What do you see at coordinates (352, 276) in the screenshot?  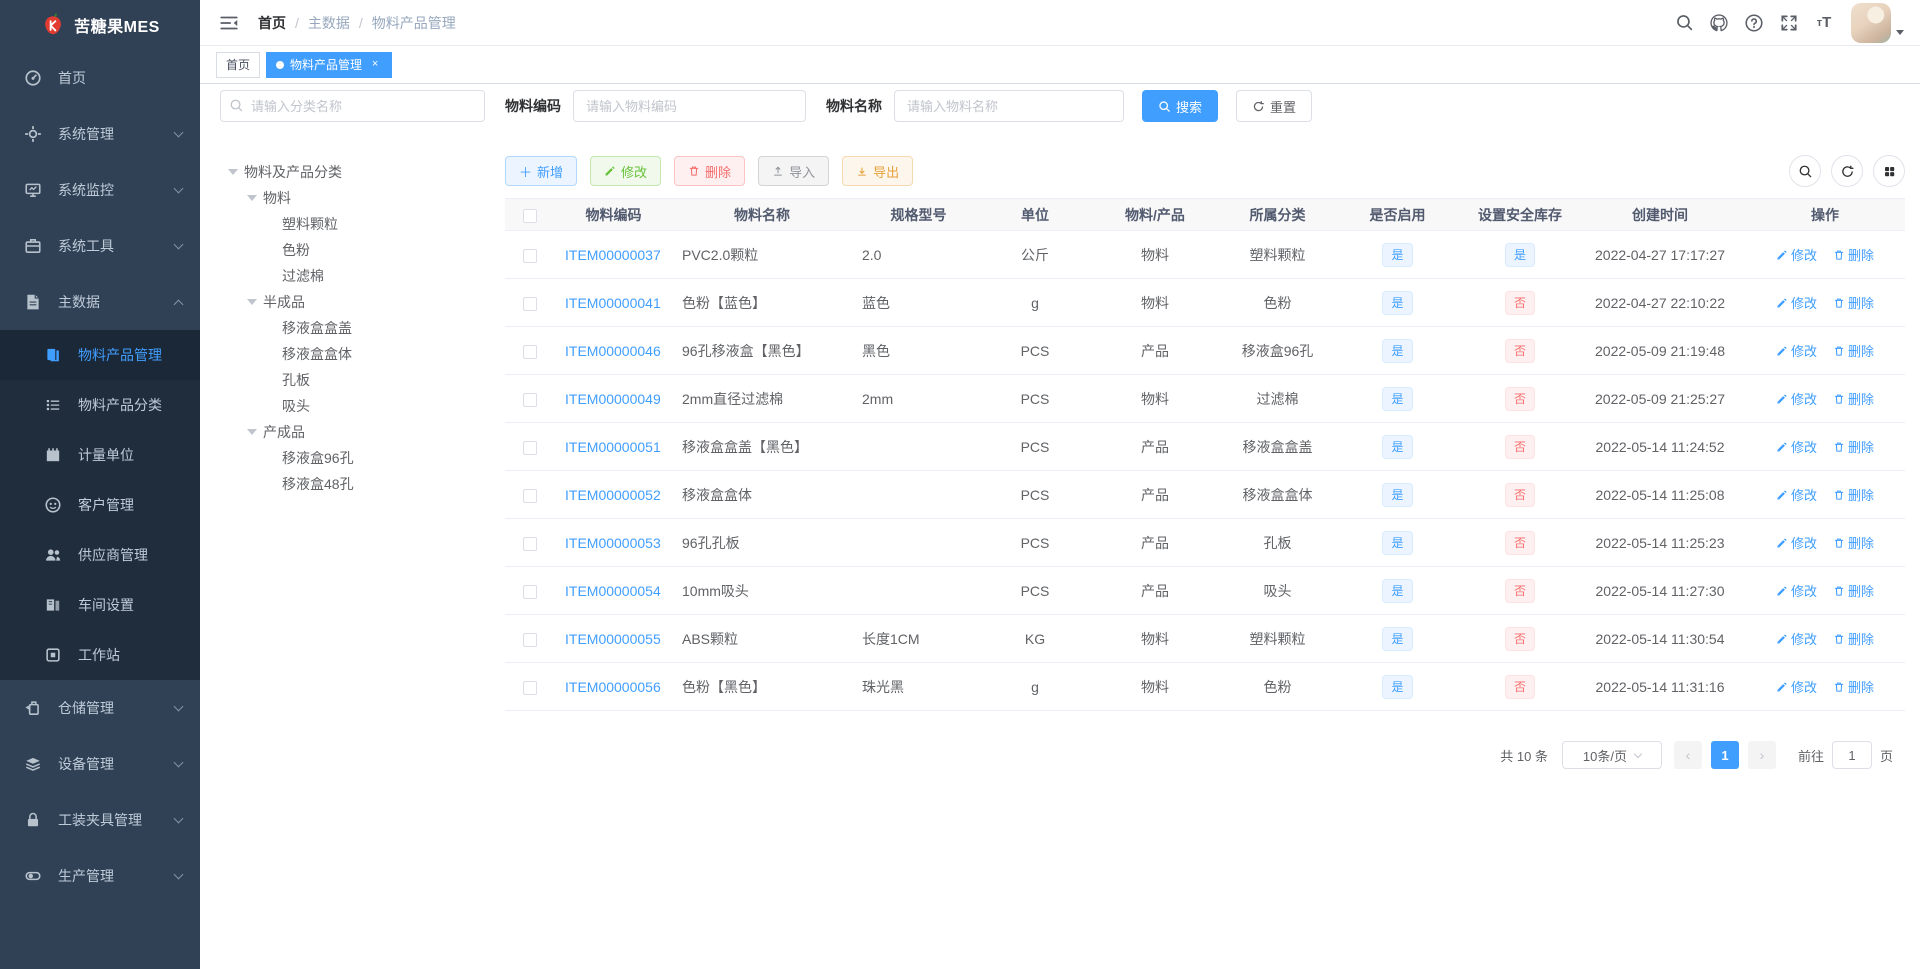 I see `tree-node: 过滤棉` at bounding box center [352, 276].